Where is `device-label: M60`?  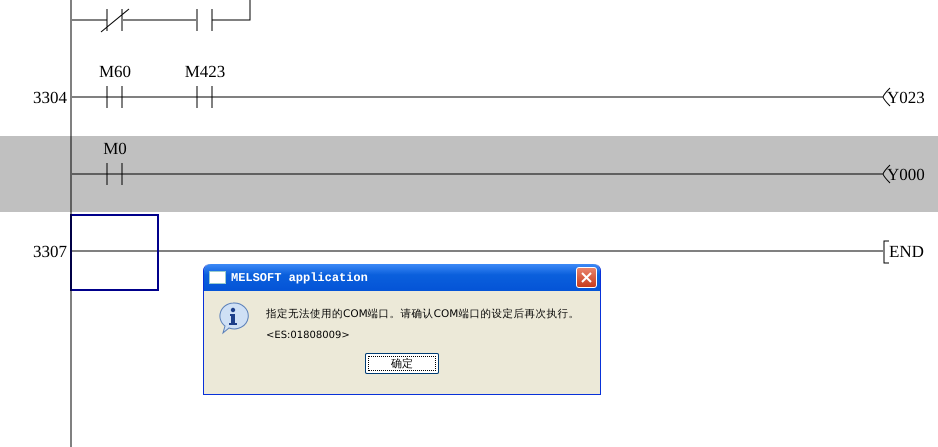 device-label: M60 is located at coordinates (115, 71).